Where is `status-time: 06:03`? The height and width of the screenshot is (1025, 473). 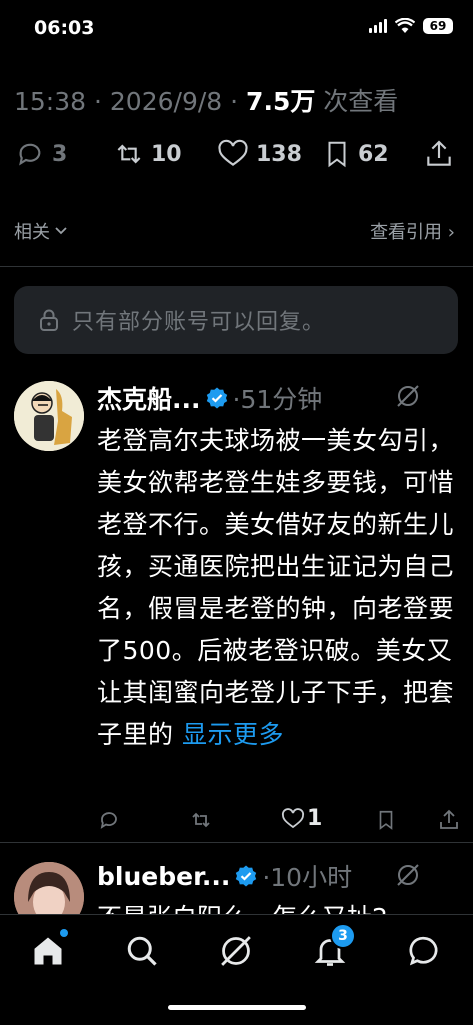
status-time: 06:03 is located at coordinates (64, 28).